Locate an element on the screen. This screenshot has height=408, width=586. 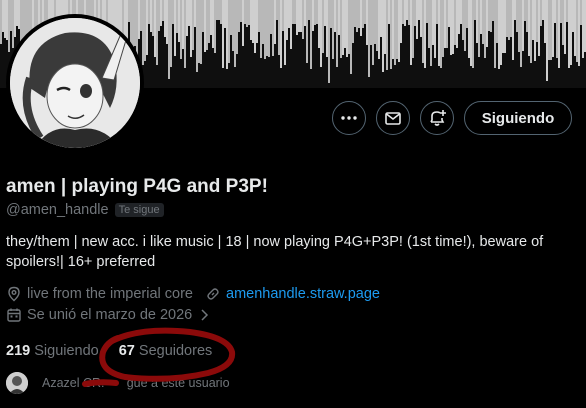
more-options-button is located at coordinates (349, 118).